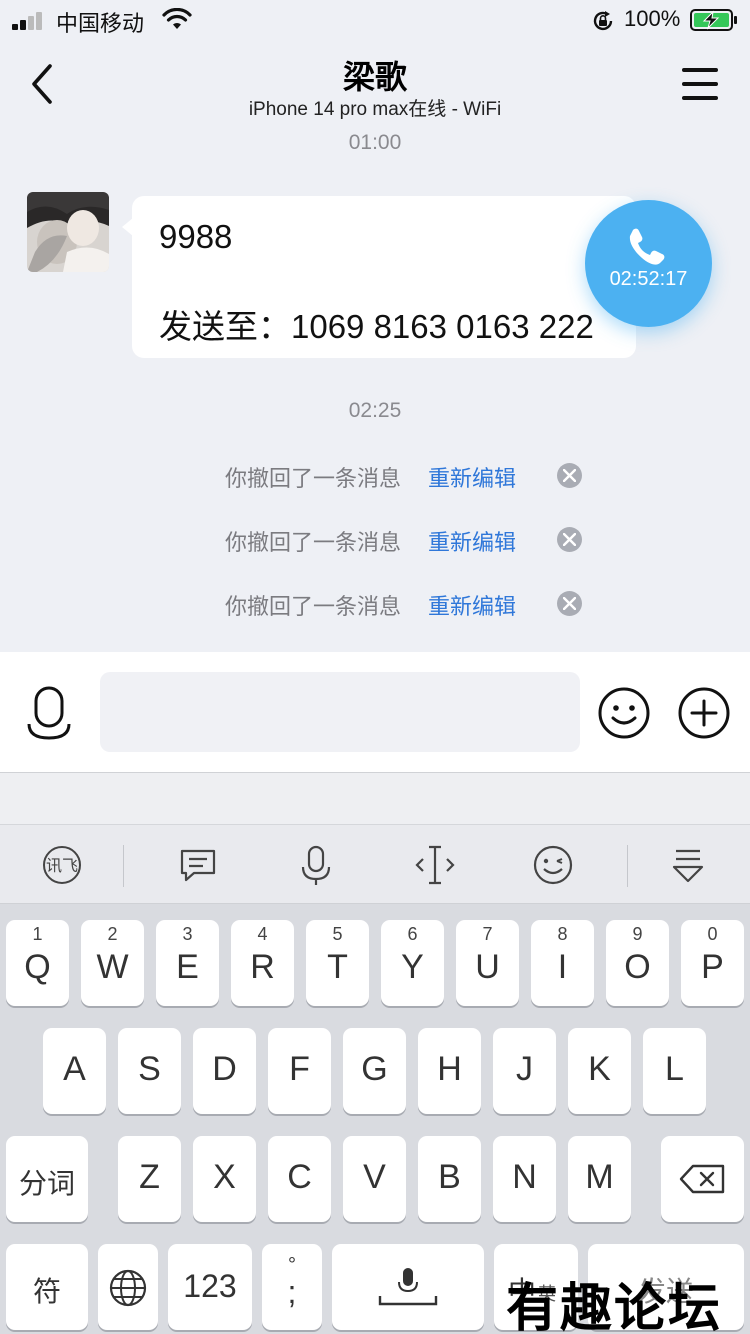 Image resolution: width=750 pixels, height=1334 pixels. What do you see at coordinates (196, 236) in the screenshot?
I see `message-text-line: 9988` at bounding box center [196, 236].